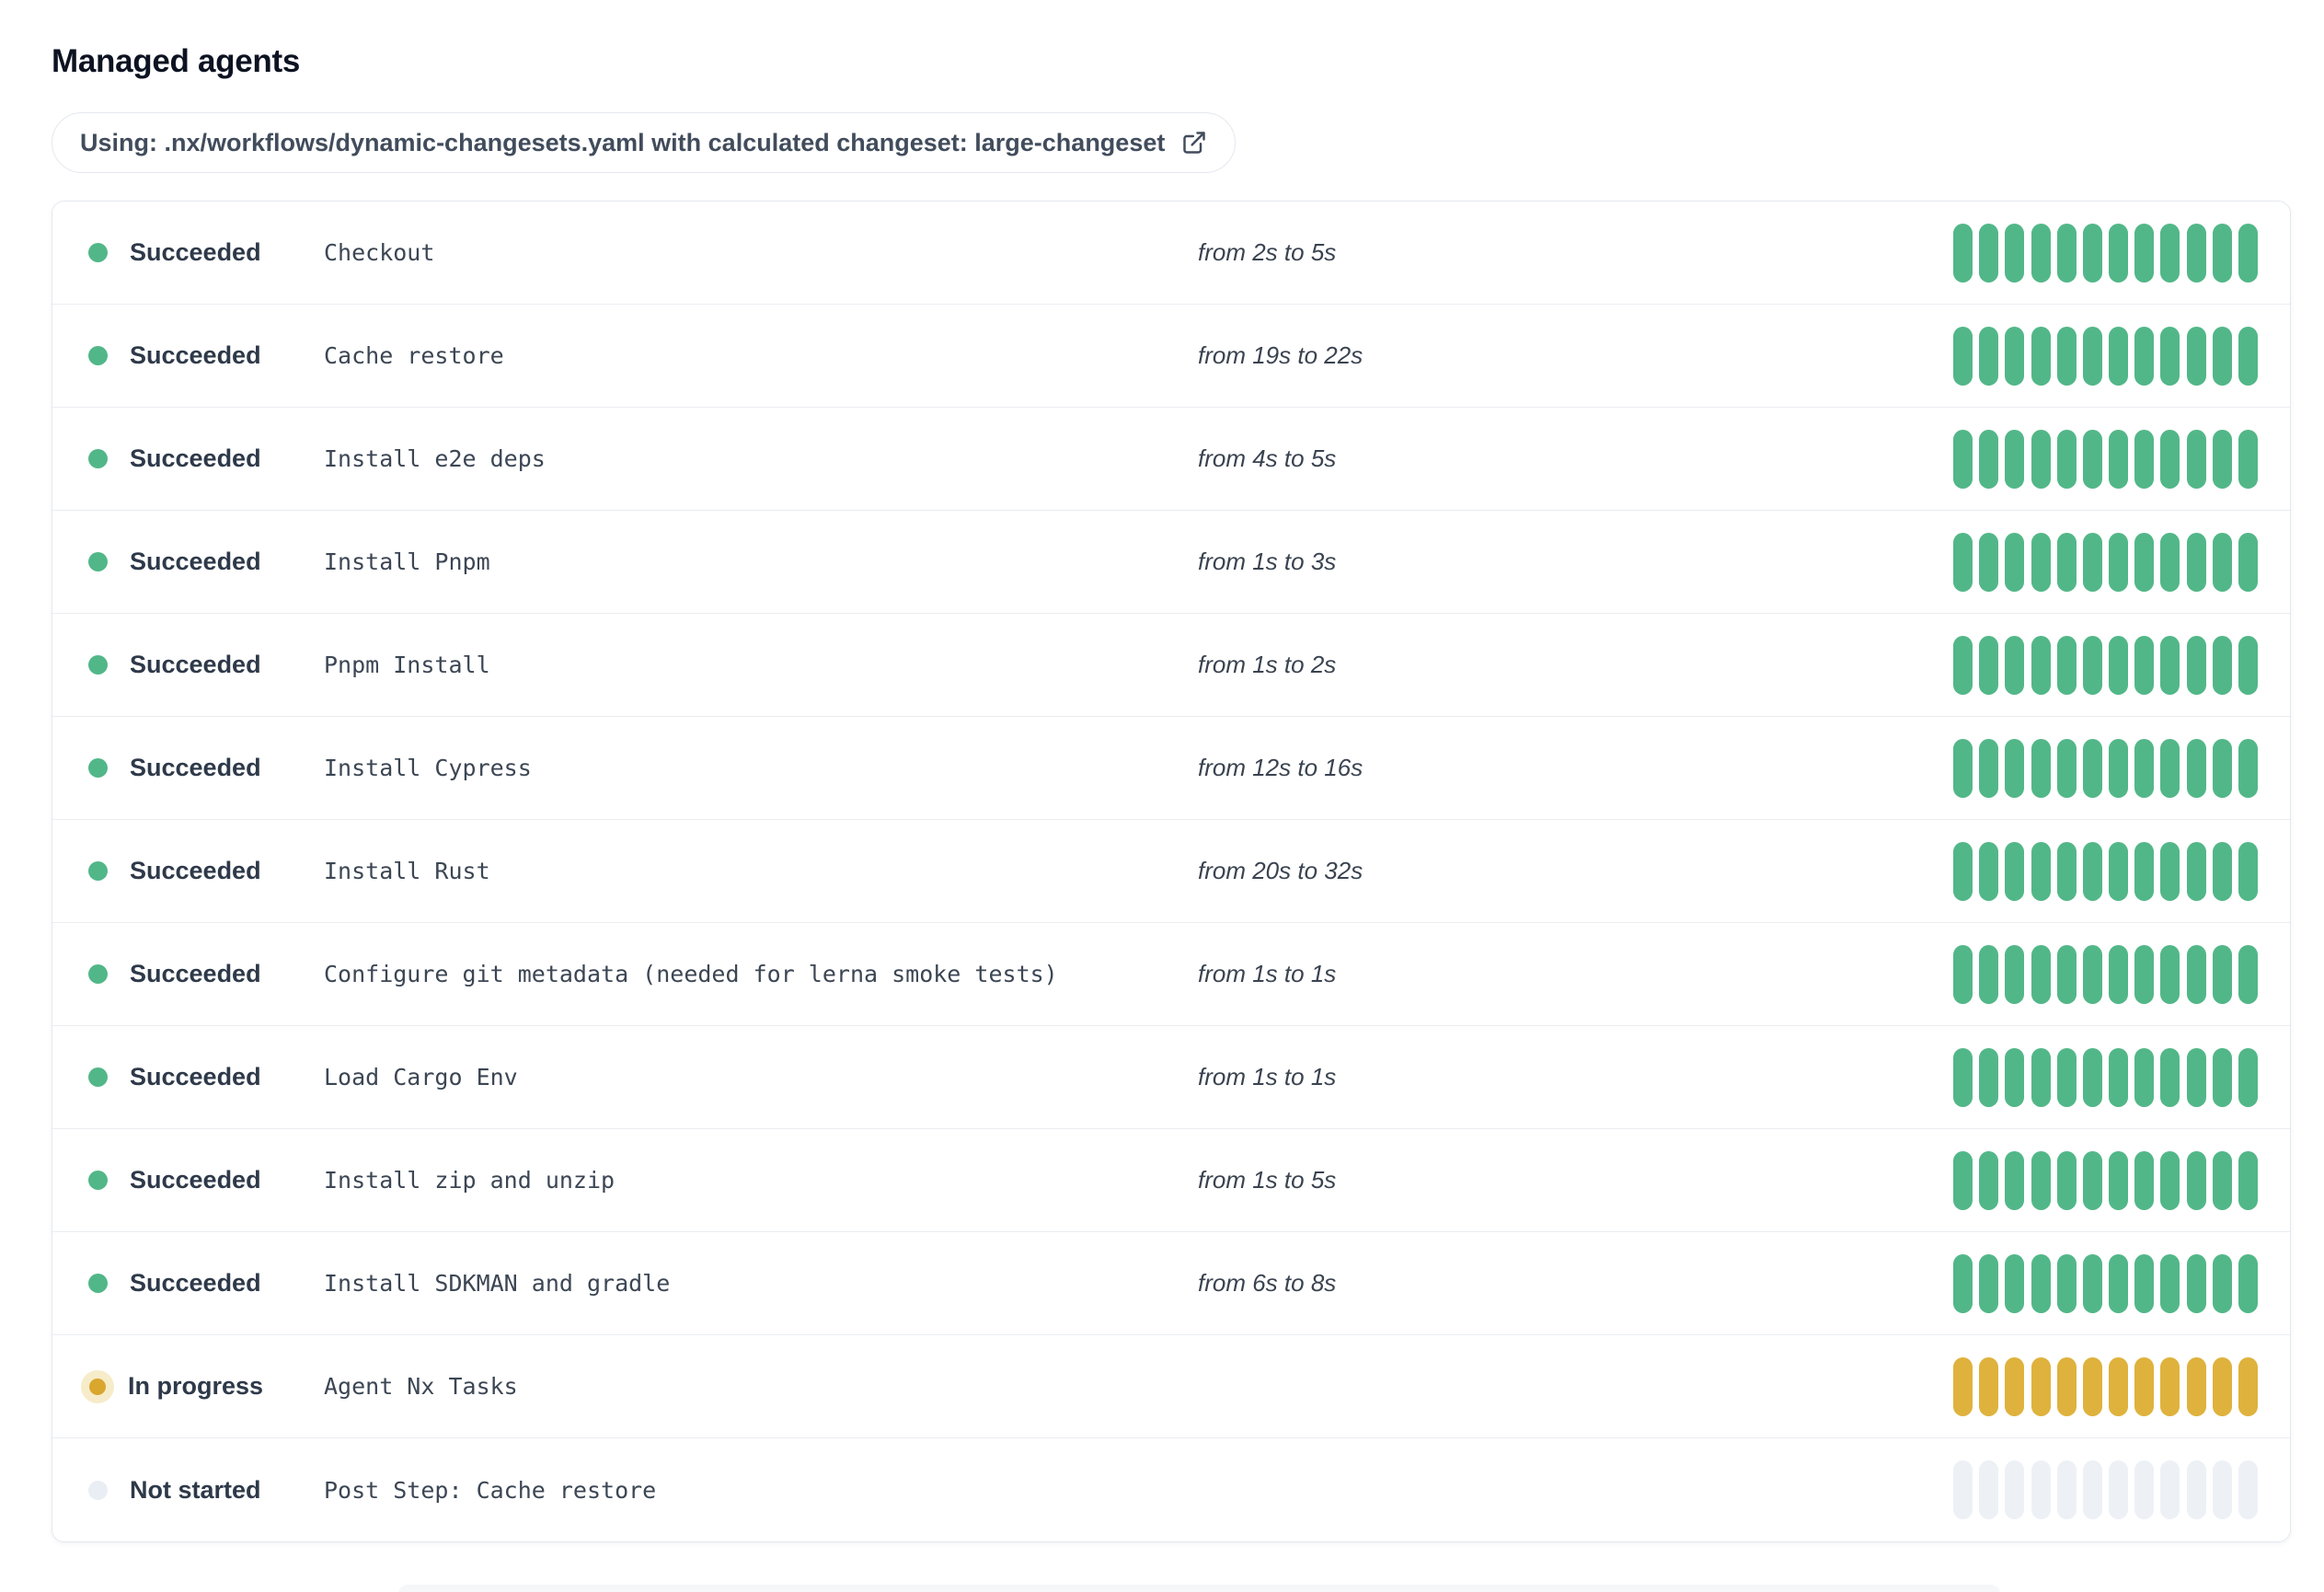 The height and width of the screenshot is (1592, 2324). Describe the element at coordinates (1171, 459) in the screenshot. I see `agent-step-row: Succeeded Install e2e deps from 4s to 5s` at that location.